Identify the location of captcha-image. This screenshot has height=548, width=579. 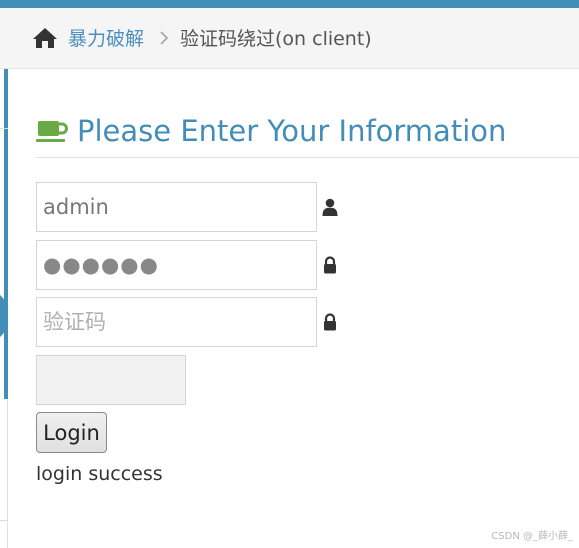
(111, 380).